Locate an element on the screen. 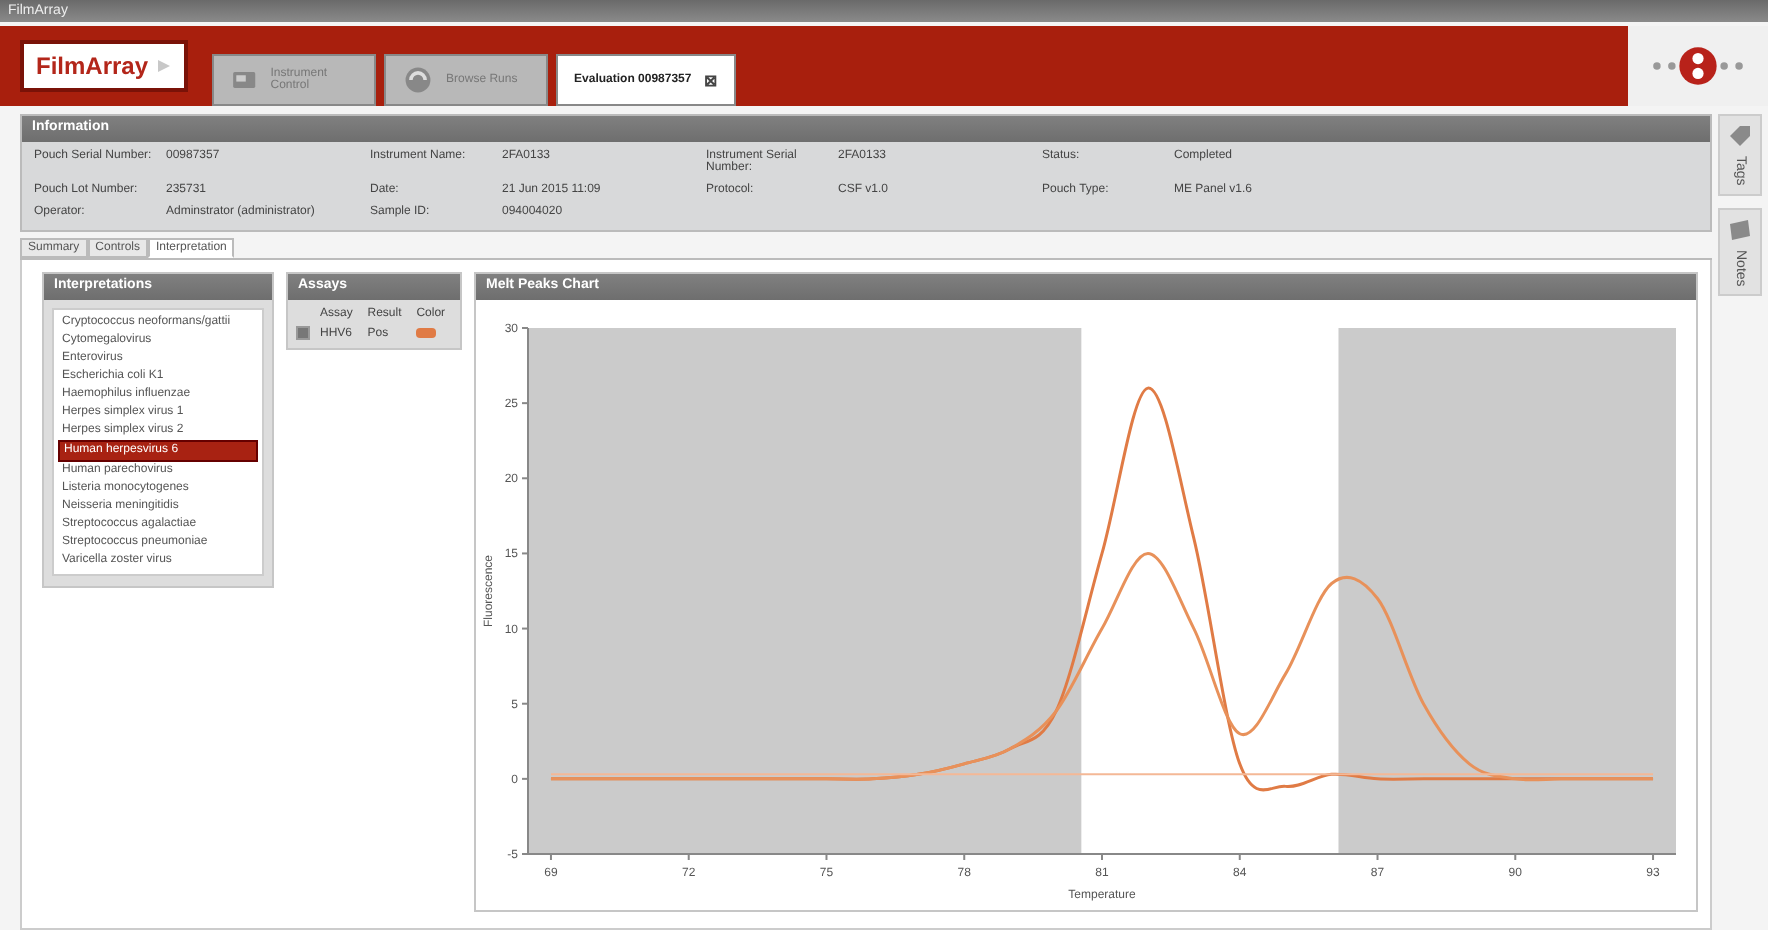 This screenshot has width=1768, height=930. globe-icon is located at coordinates (418, 80).